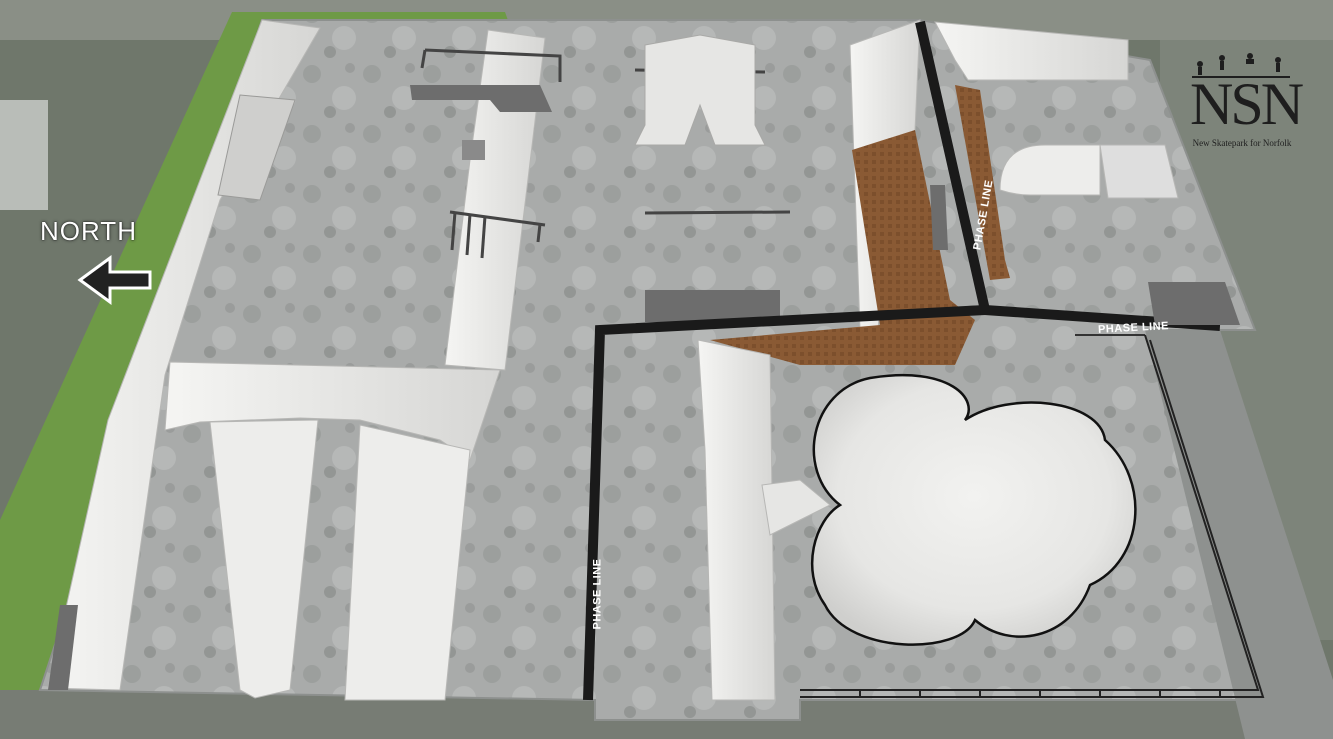 The image size is (1333, 739). What do you see at coordinates (1194, 303) in the screenshot?
I see `ne-ledge` at bounding box center [1194, 303].